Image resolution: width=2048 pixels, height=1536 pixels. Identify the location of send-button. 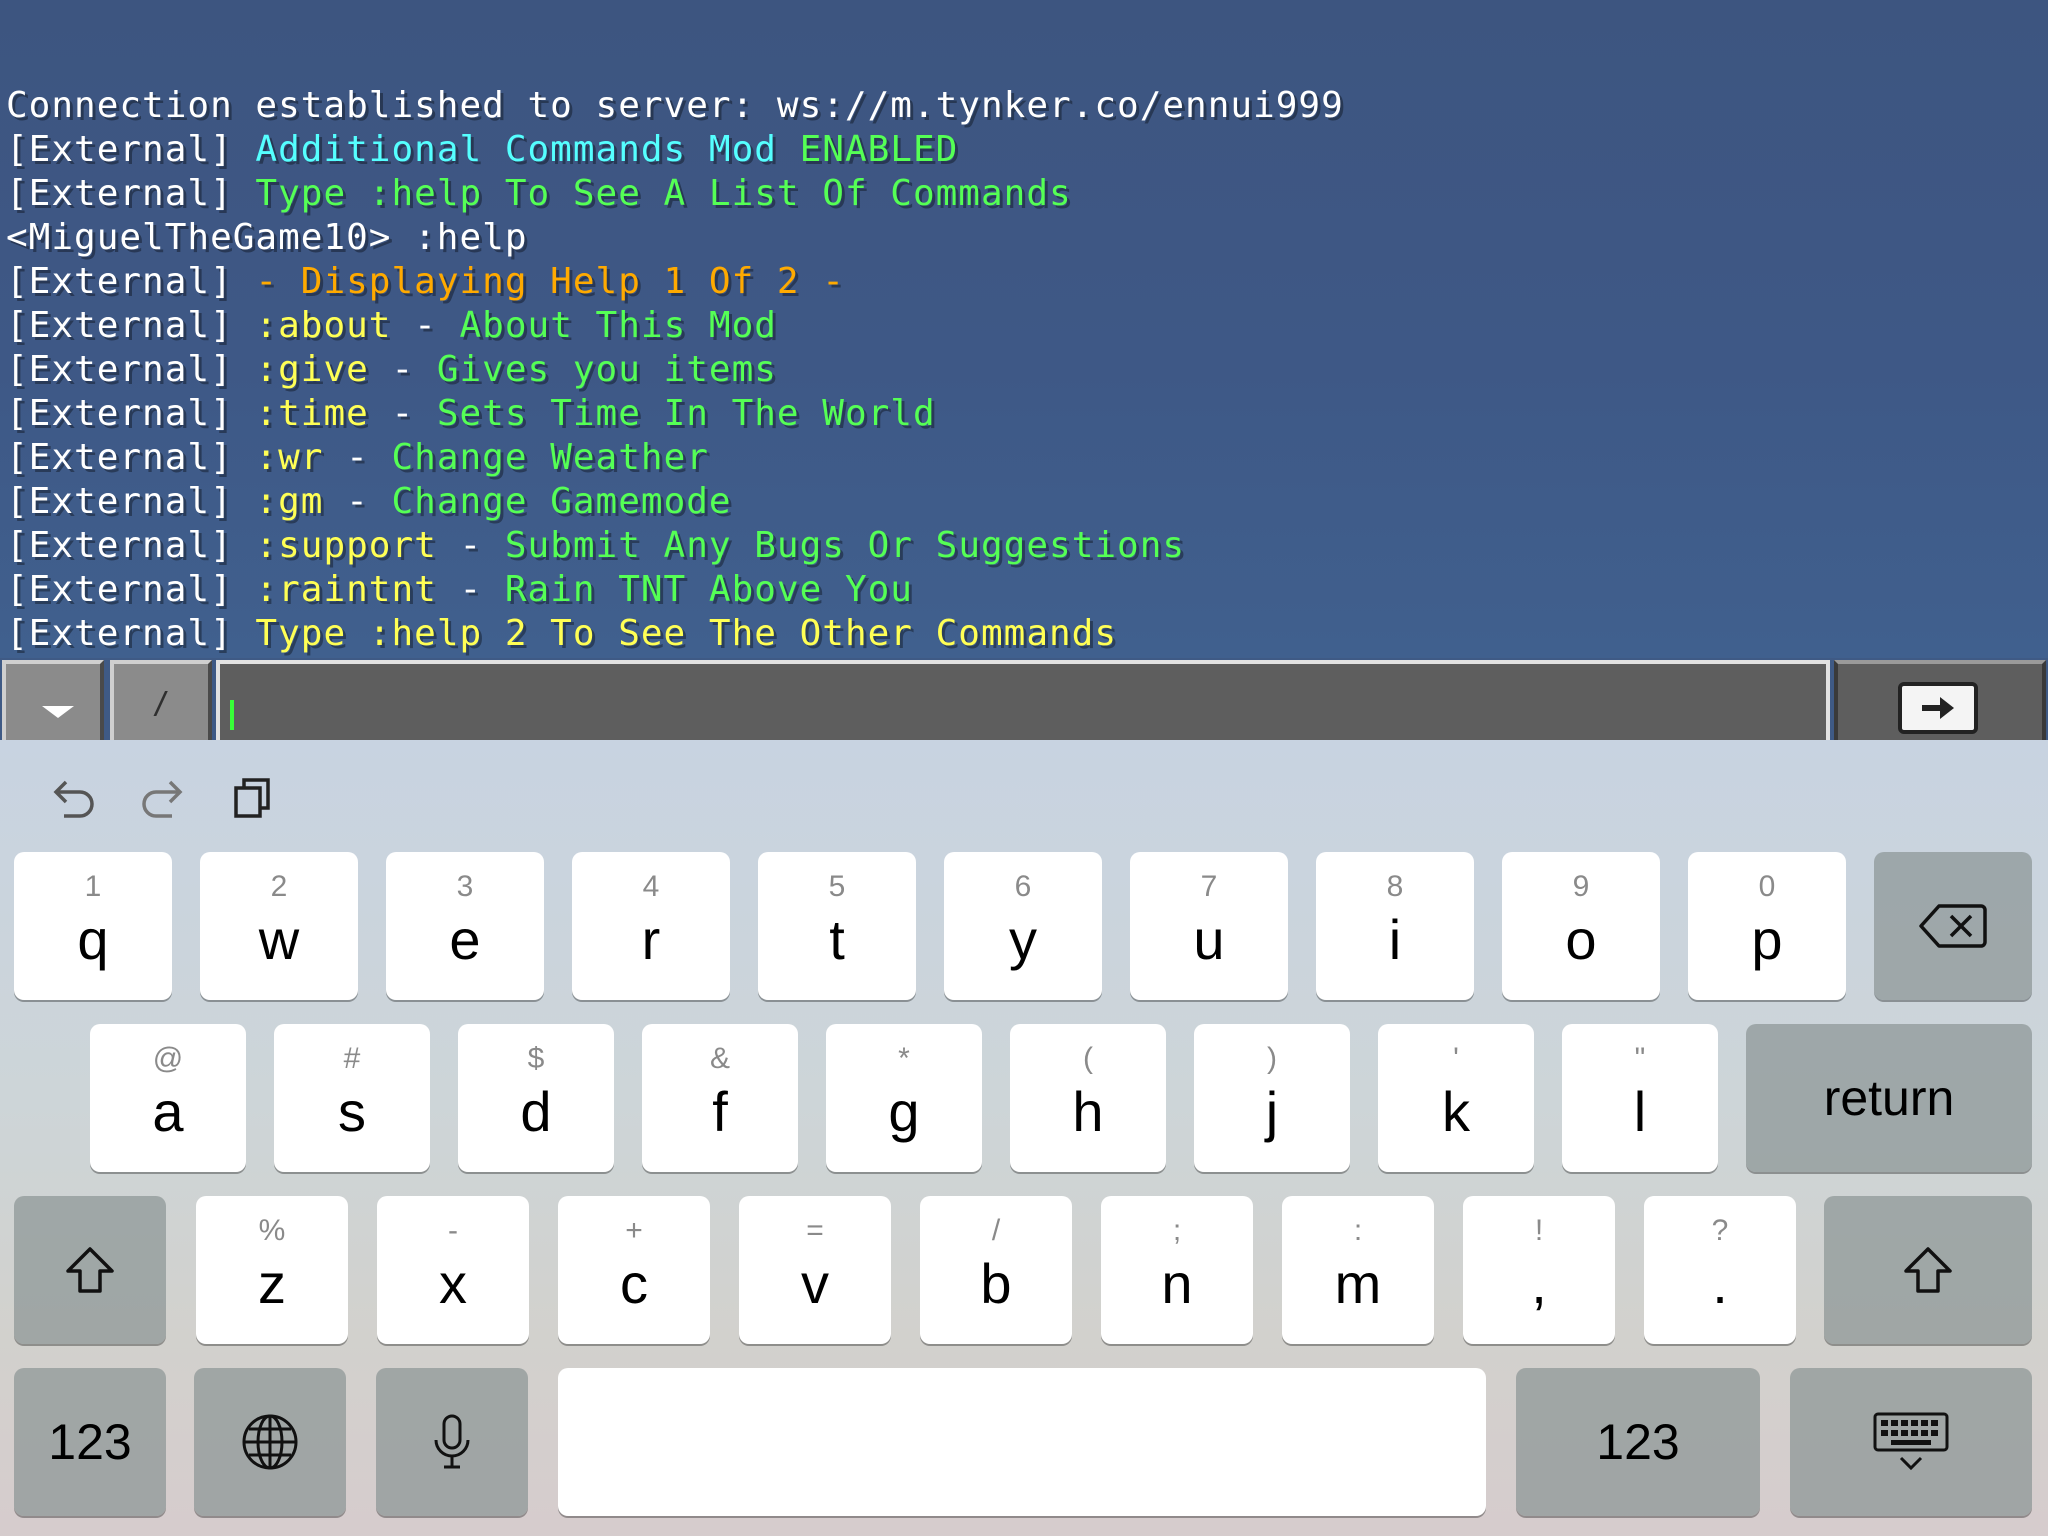
(1940, 700).